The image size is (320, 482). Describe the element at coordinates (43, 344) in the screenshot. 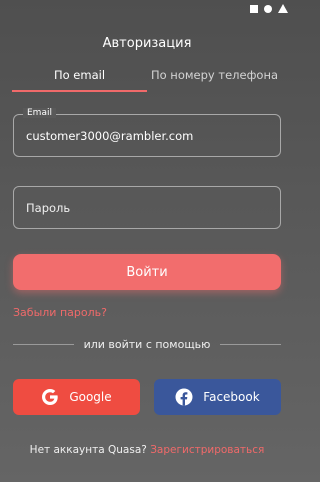

I see `divider-line-left` at that location.